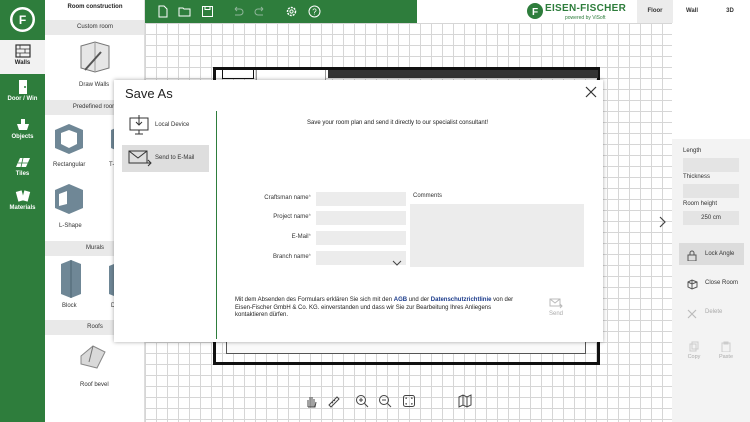 This screenshot has width=750, height=422. What do you see at coordinates (291, 11) in the screenshot?
I see `settings-icon` at bounding box center [291, 11].